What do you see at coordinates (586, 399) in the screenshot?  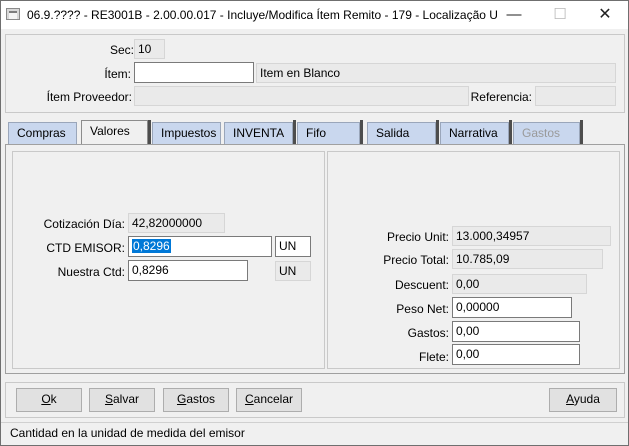 I see `ayuda-label-rest: yuda` at bounding box center [586, 399].